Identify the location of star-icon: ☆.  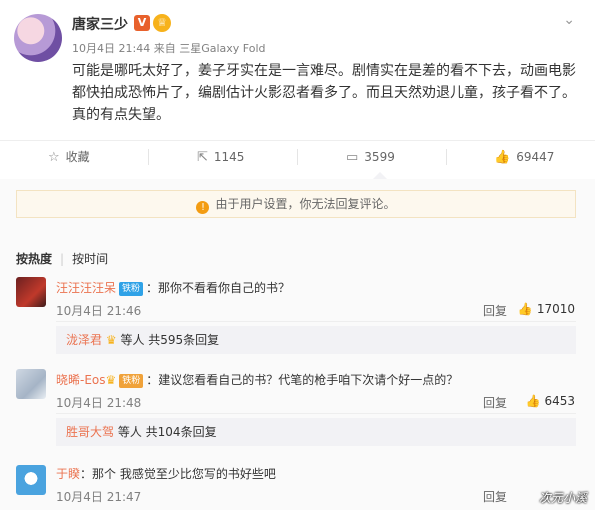
(54, 157).